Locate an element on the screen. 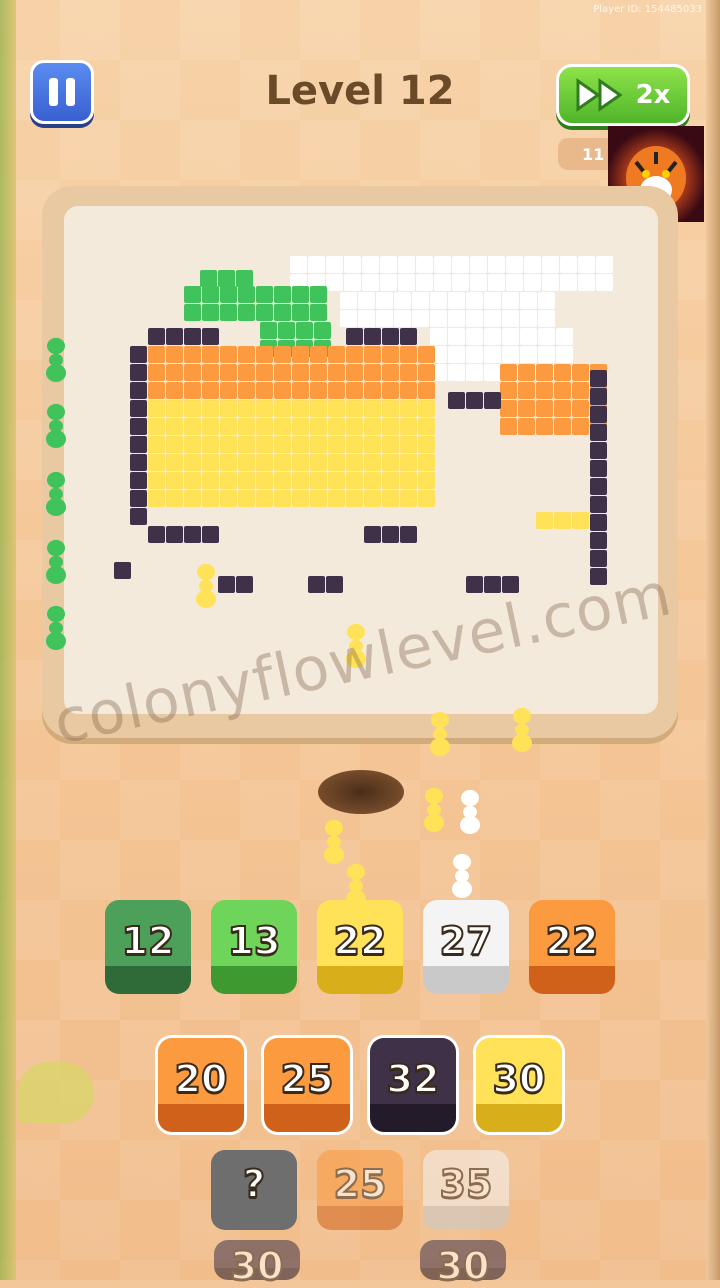 The image size is (720, 1288). mystery-tile: ? is located at coordinates (254, 1190).